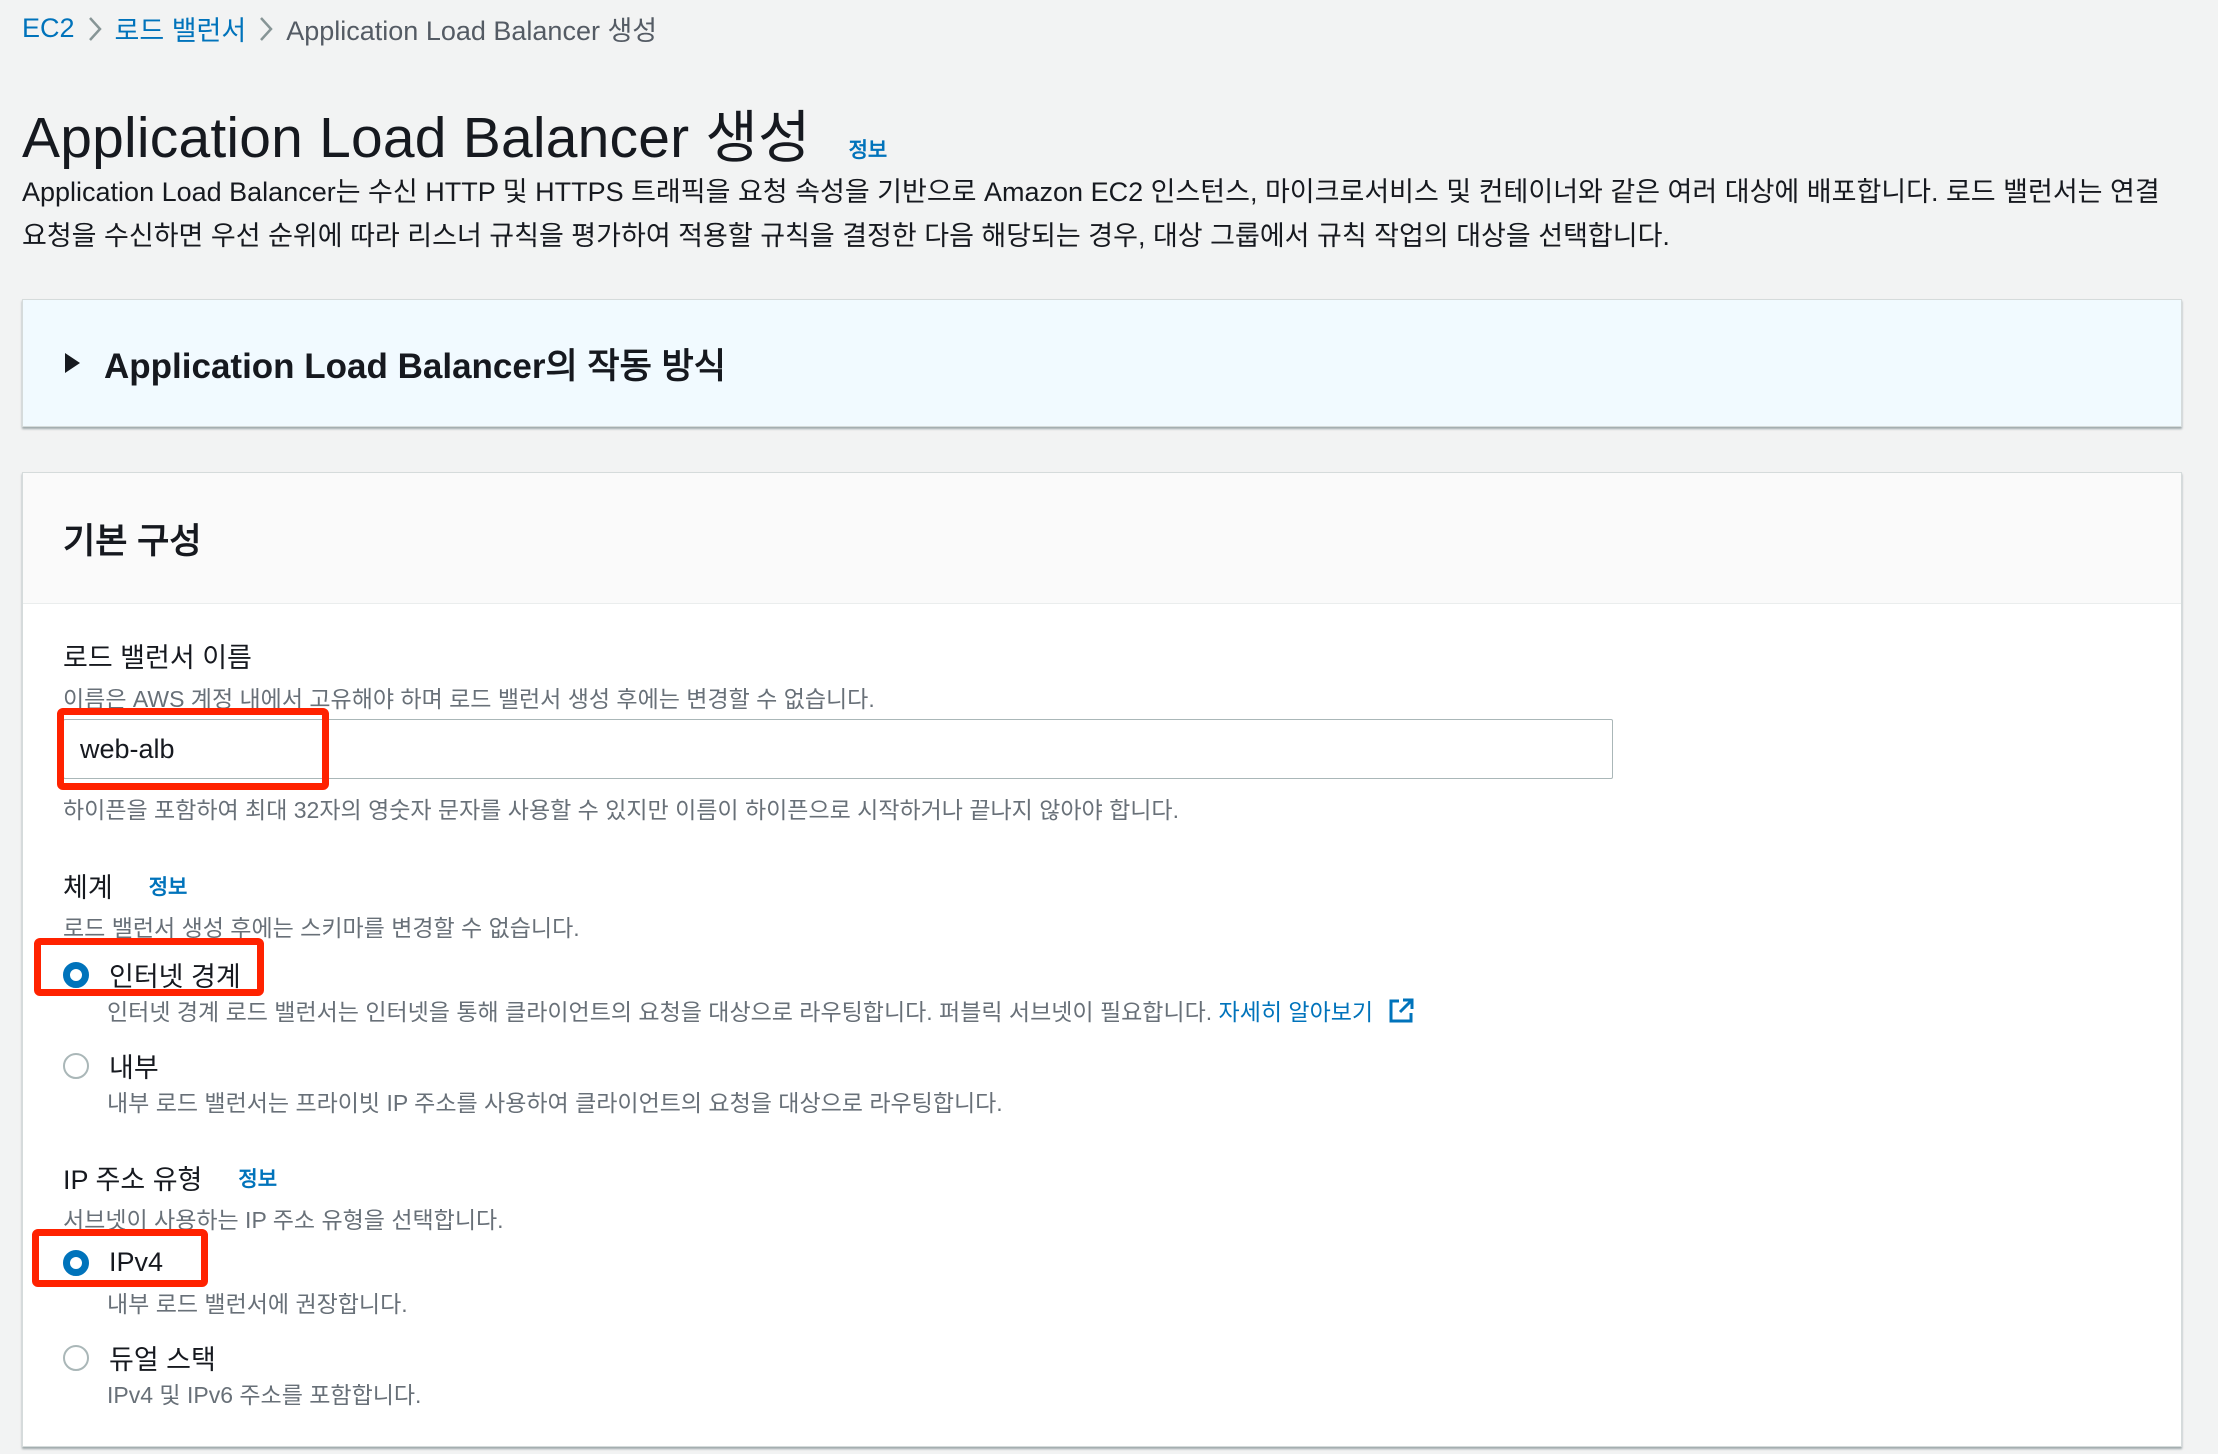  I want to click on page-header: Application Load Balancer 생성 정보, so click(455, 131).